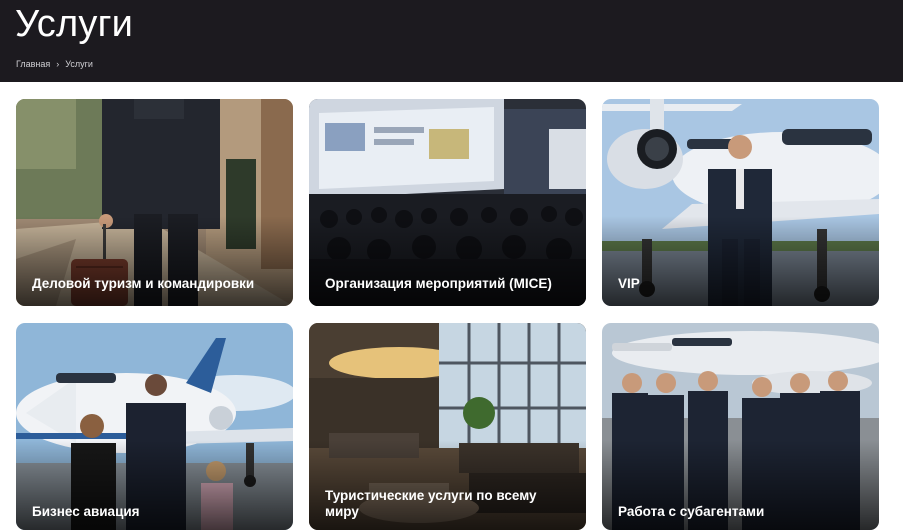 This screenshot has height=530, width=903. Describe the element at coordinates (74, 24) in the screenshot. I see `page-title: Услуги` at that location.